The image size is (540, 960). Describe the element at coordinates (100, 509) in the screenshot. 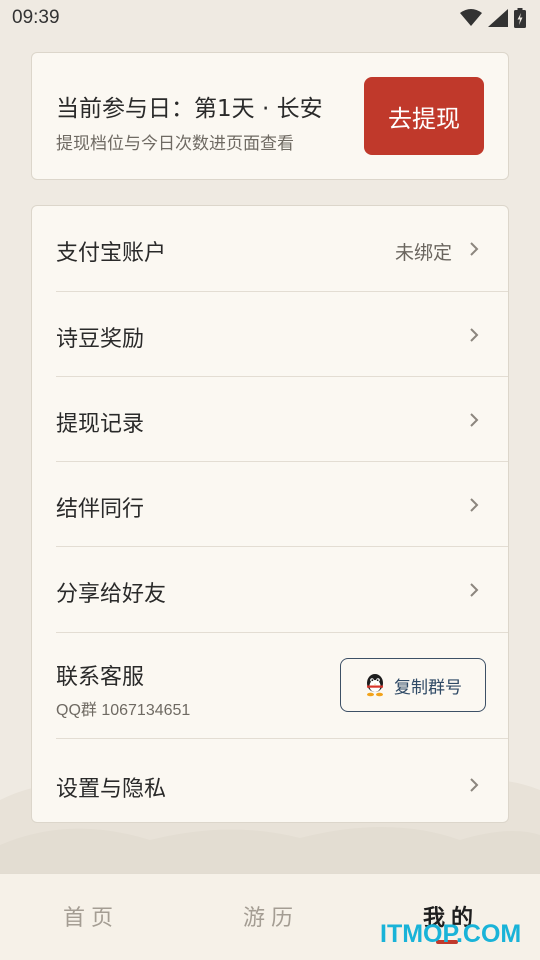

I see `menu-item-label: 结伴同行` at that location.